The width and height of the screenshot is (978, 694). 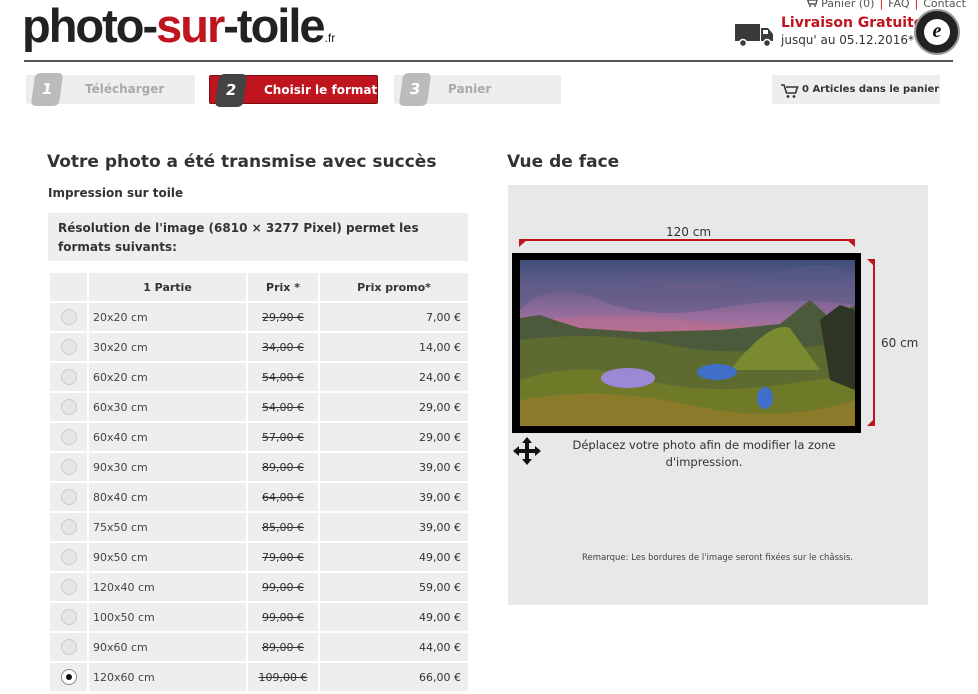 I want to click on format-size: 120x40 cm, so click(x=167, y=587).